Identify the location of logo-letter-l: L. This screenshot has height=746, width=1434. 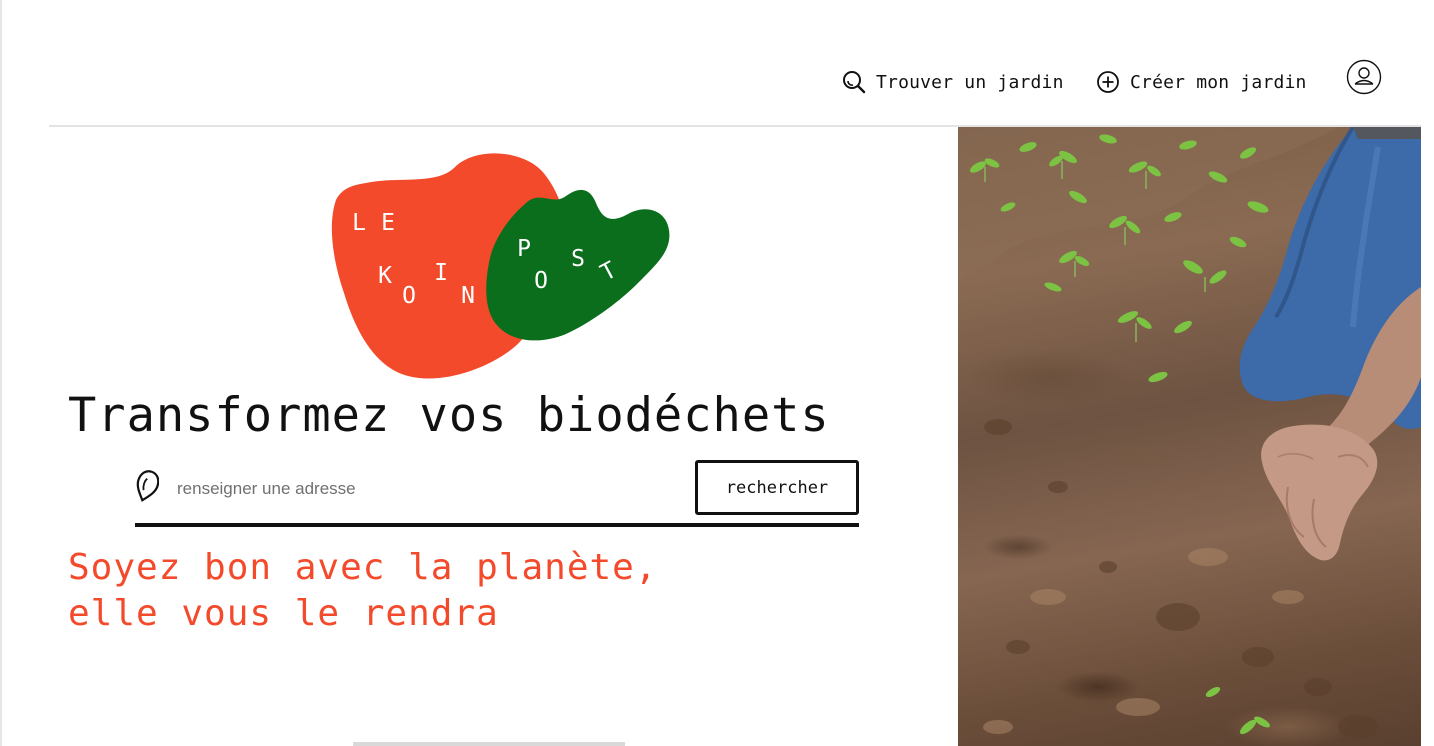
(359, 223).